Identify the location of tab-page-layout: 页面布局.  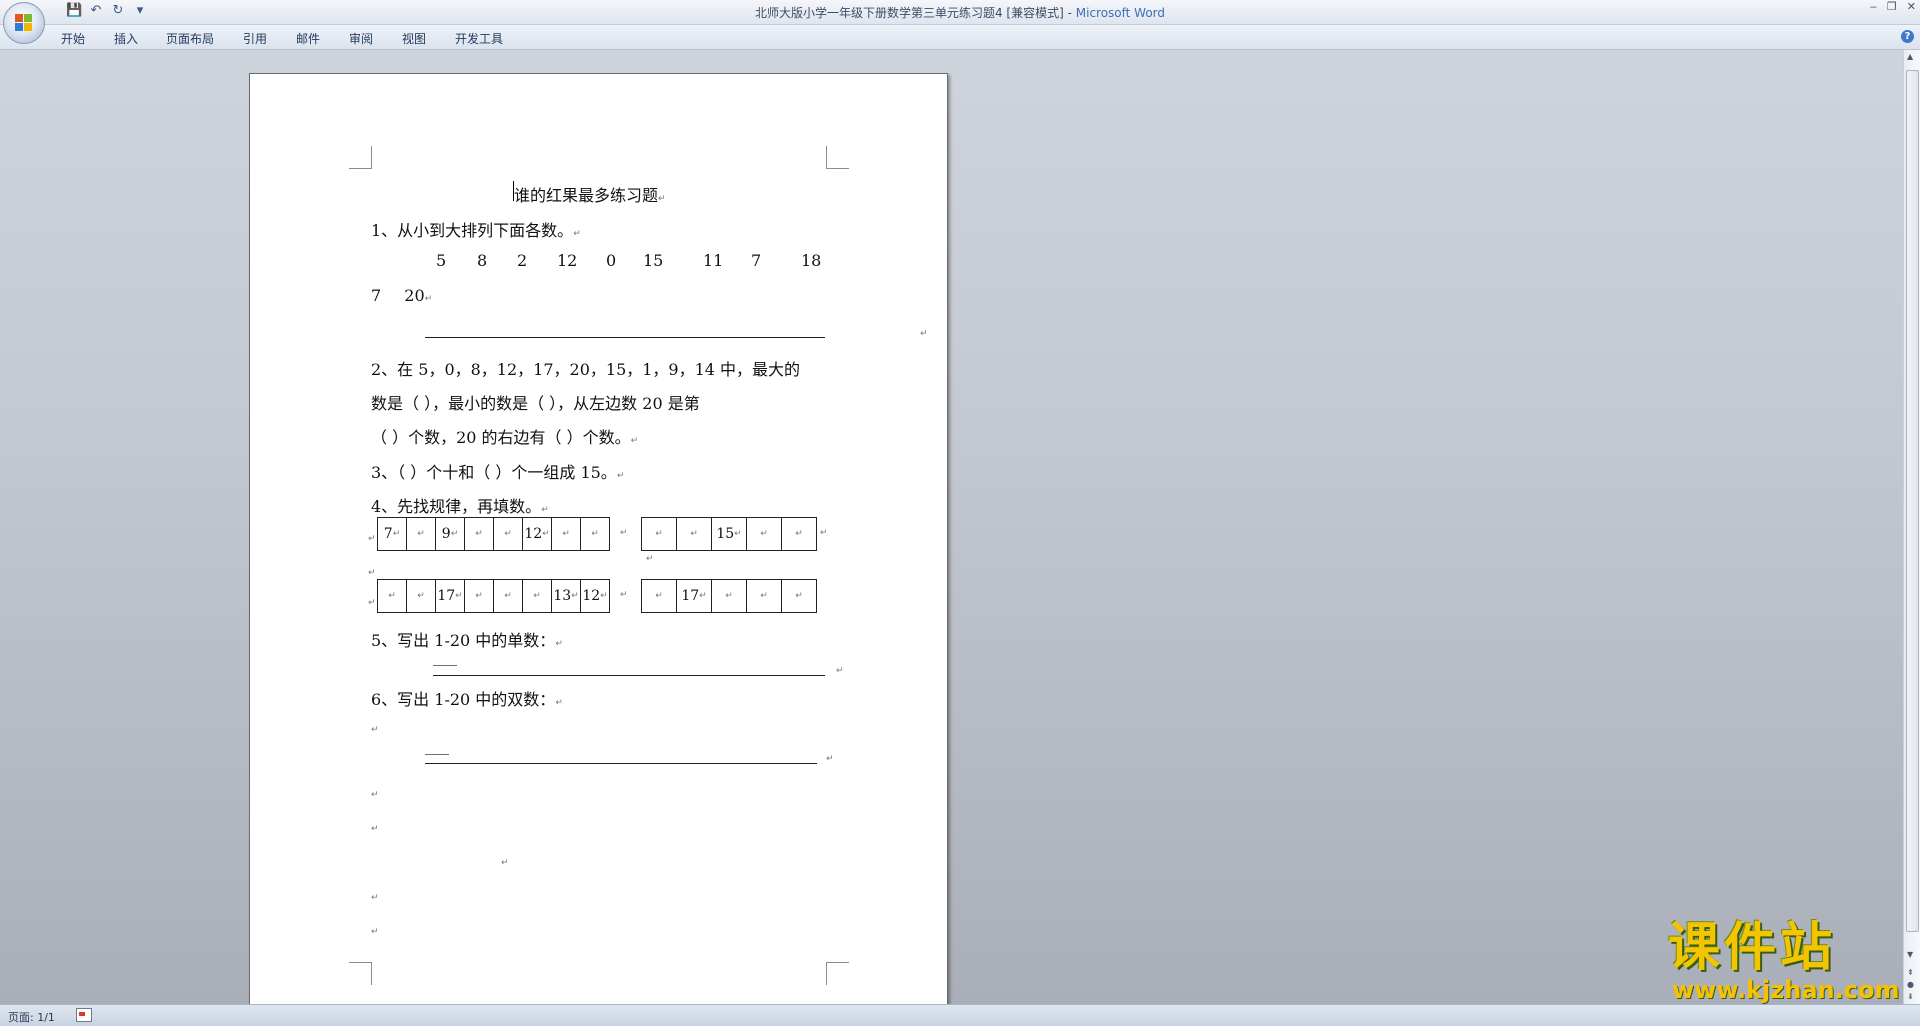
(190, 38).